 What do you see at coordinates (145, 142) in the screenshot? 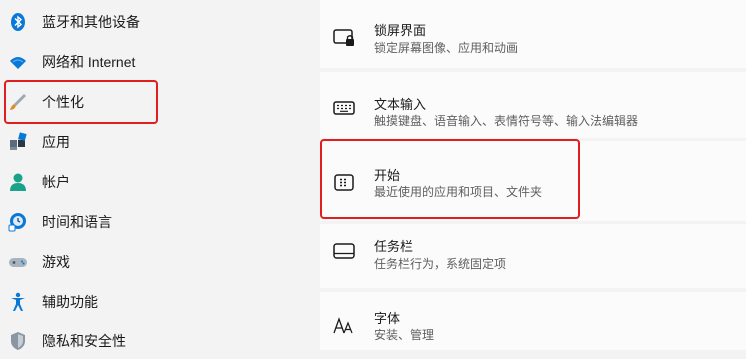
I see `sidebar-item-apps: 应用` at bounding box center [145, 142].